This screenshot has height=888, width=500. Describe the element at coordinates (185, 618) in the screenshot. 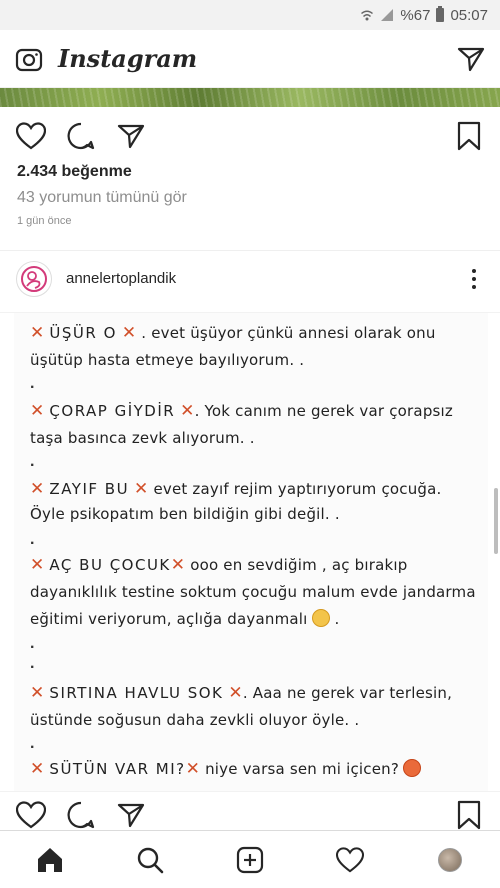

I see `image-line-9: eğitimi veriyorum, açlığa dayanmalı .` at that location.